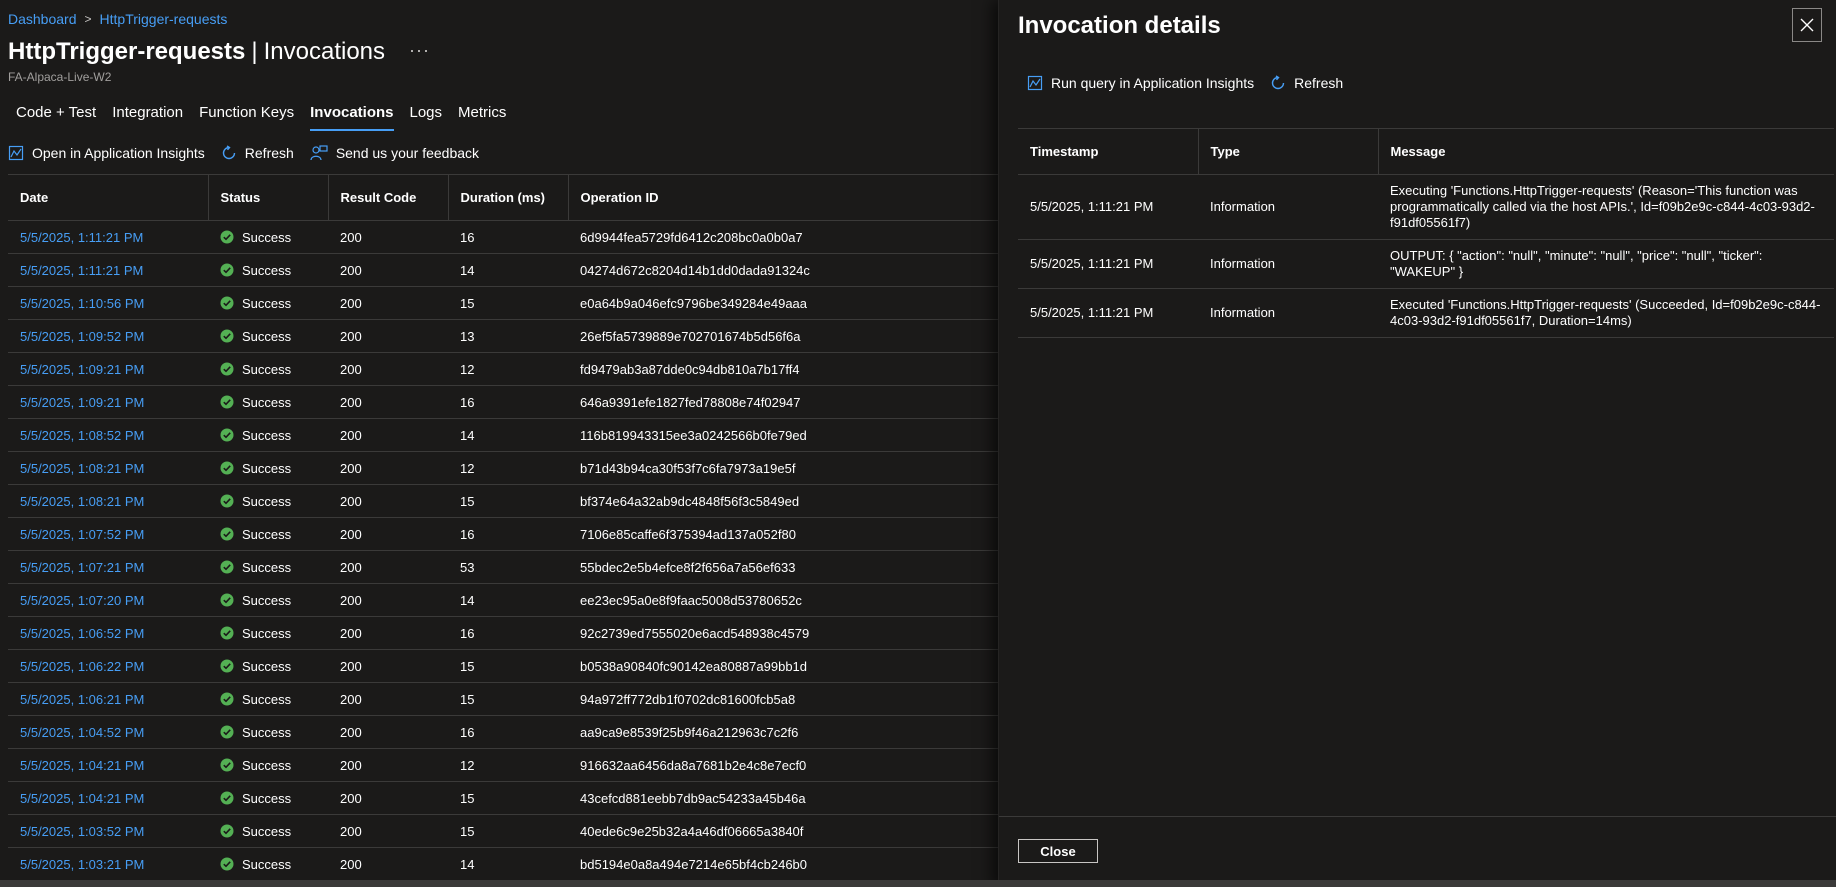  What do you see at coordinates (352, 116) in the screenshot?
I see `tab-invocations: Invocations` at bounding box center [352, 116].